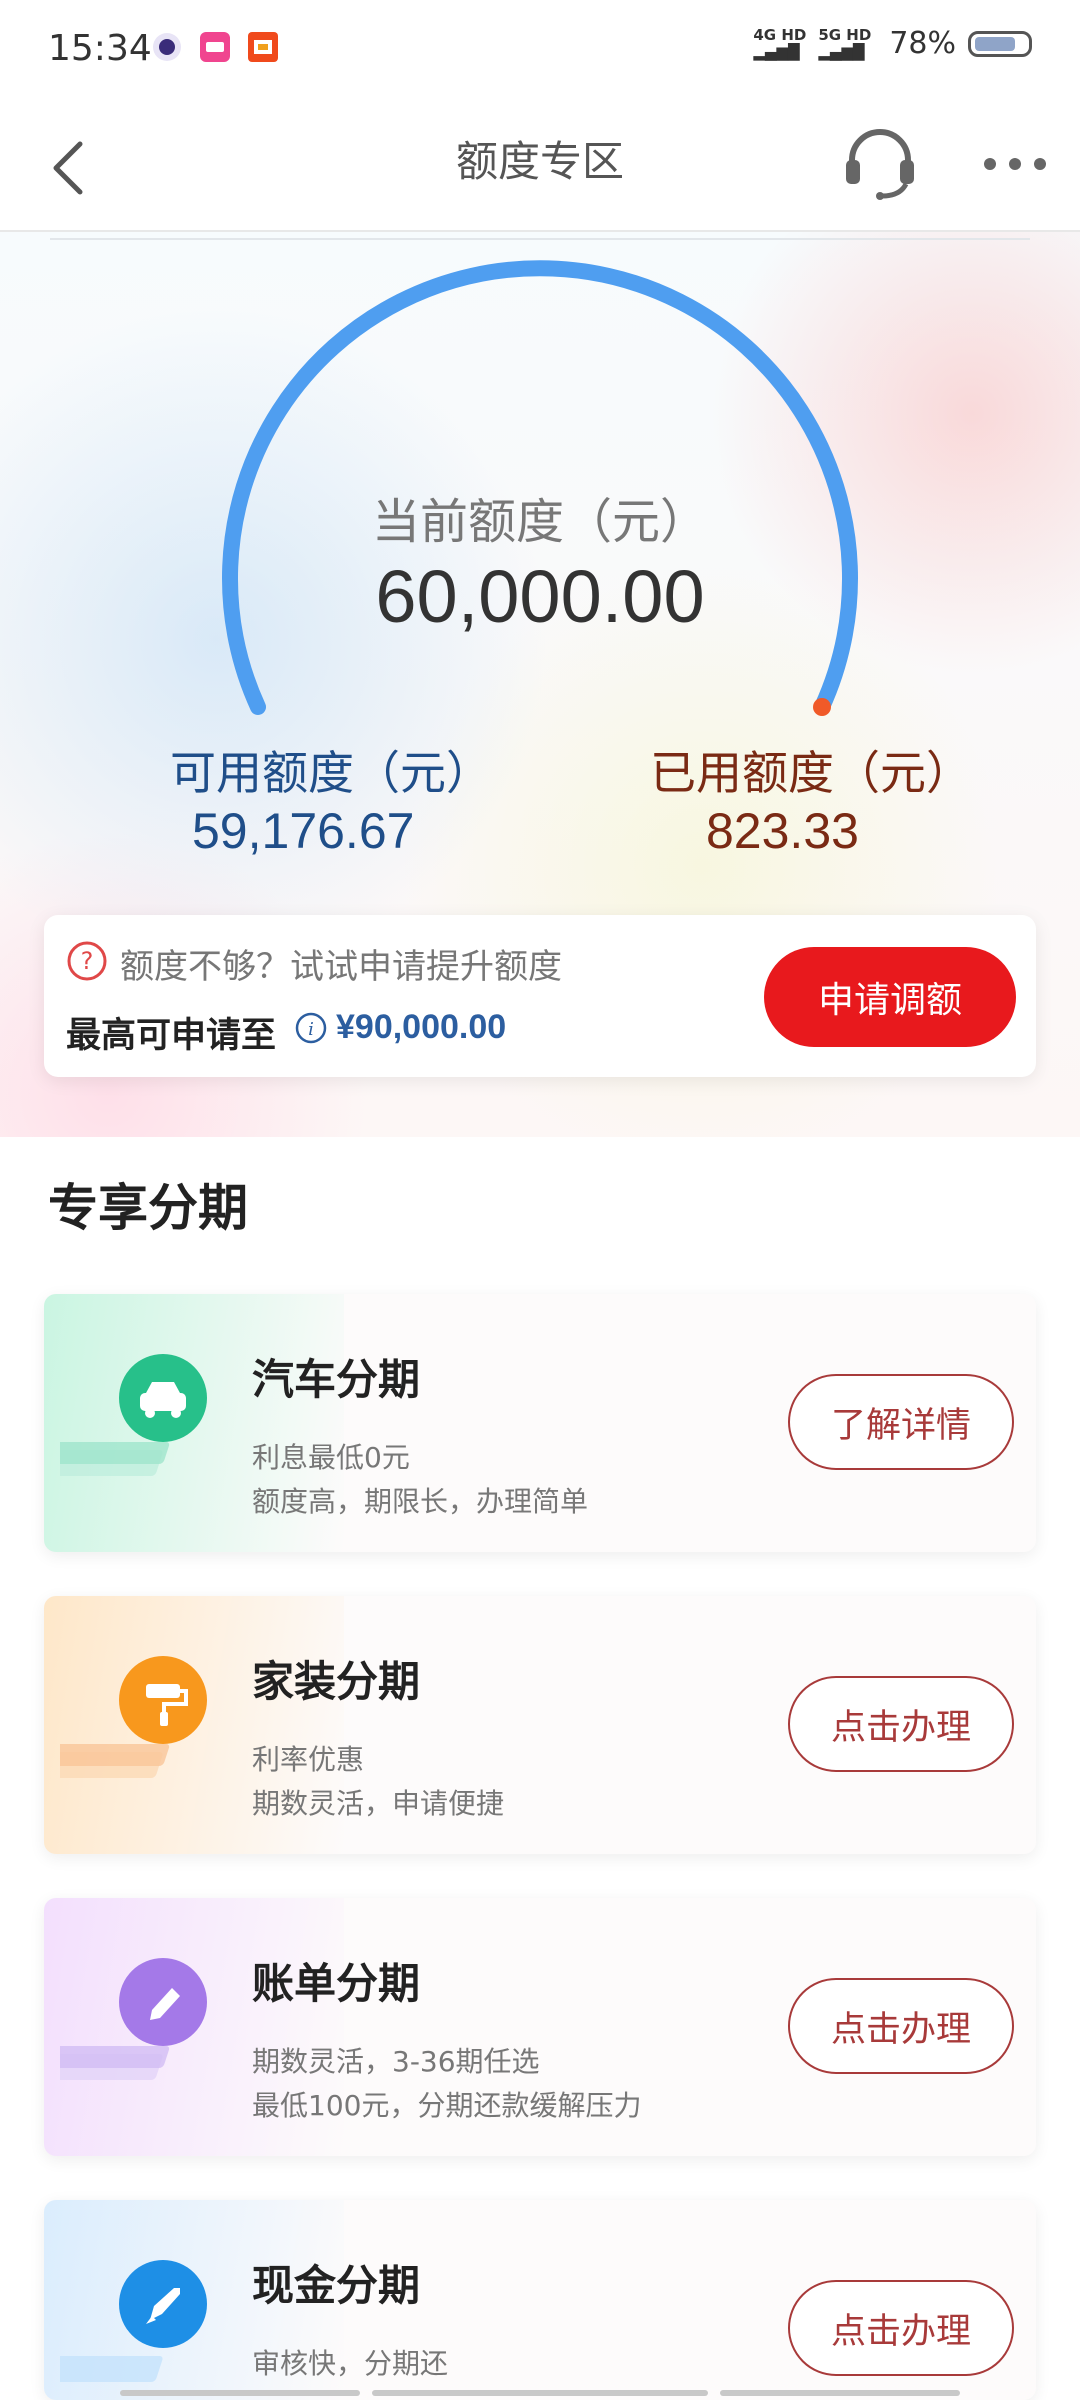  I want to click on raise-limit-card: ? 额度不够？试试申请提升额度 最高可申请至 i ¥90,000.00 申请调额, so click(540, 996).